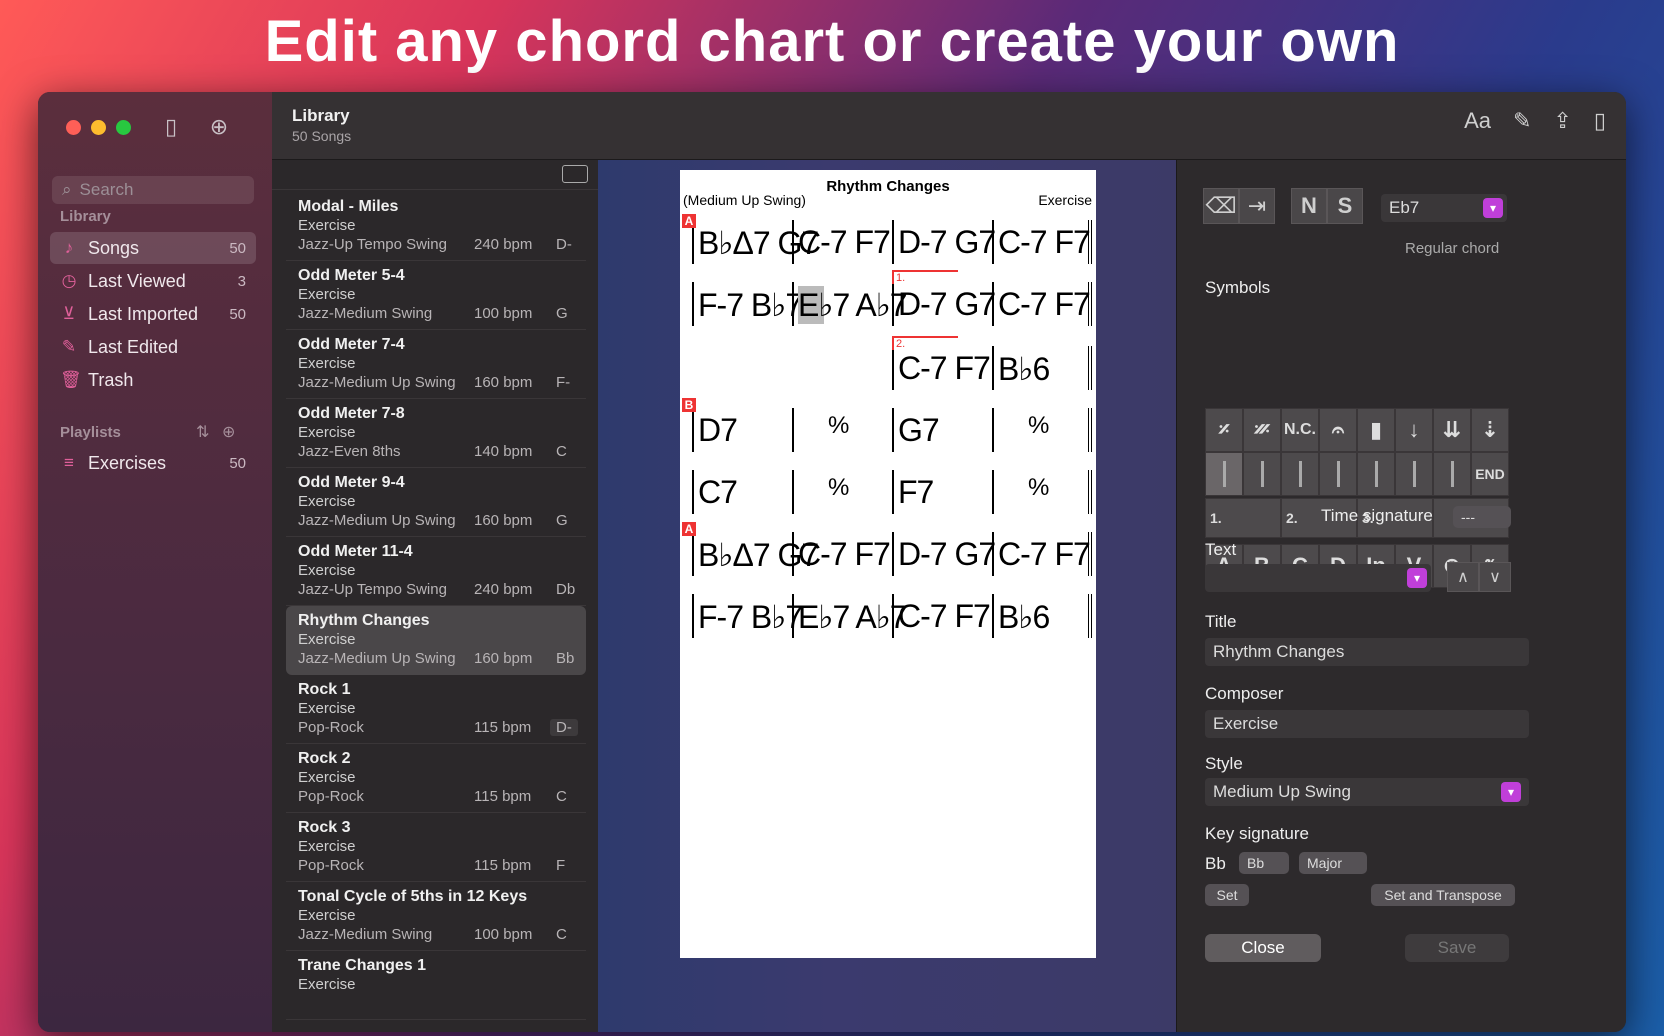 The image size is (1664, 1036). I want to click on title-field: Rhythm Changes, so click(1367, 652).